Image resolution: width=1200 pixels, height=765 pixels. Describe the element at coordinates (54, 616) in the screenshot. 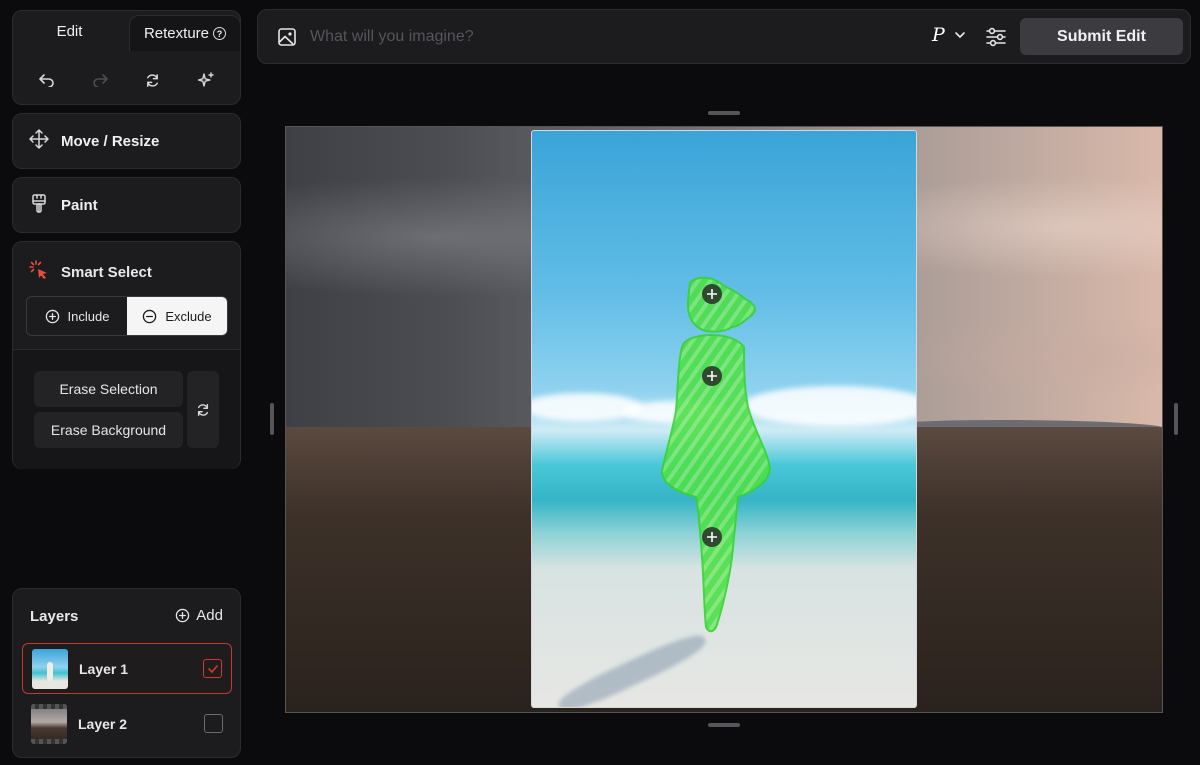

I see `layers-title: Layers` at that location.